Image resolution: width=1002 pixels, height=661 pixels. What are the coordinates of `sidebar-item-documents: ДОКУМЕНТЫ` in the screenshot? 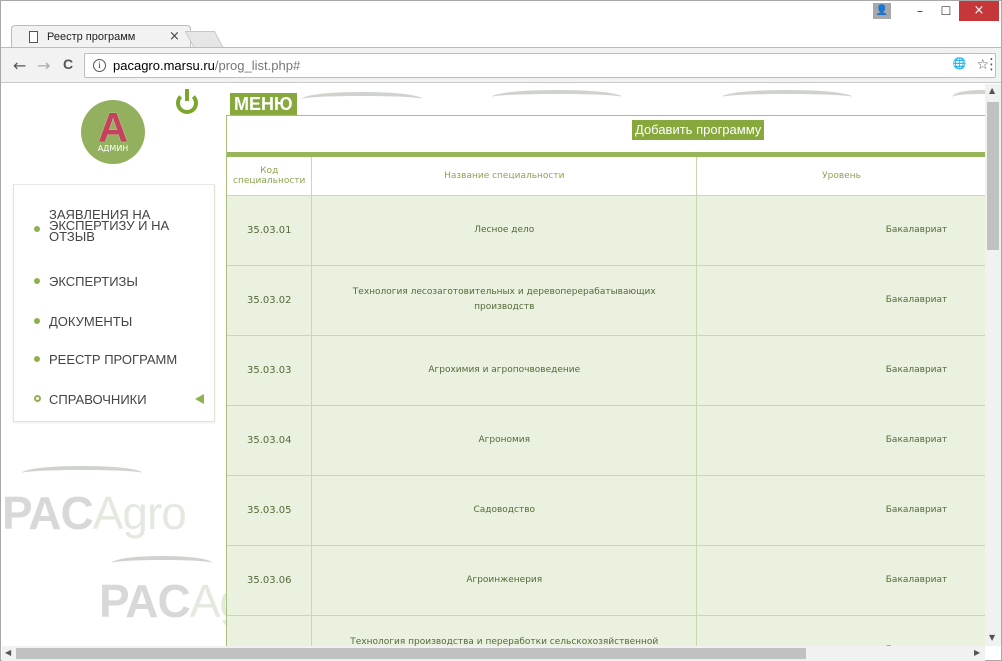 It's located at (114, 321).